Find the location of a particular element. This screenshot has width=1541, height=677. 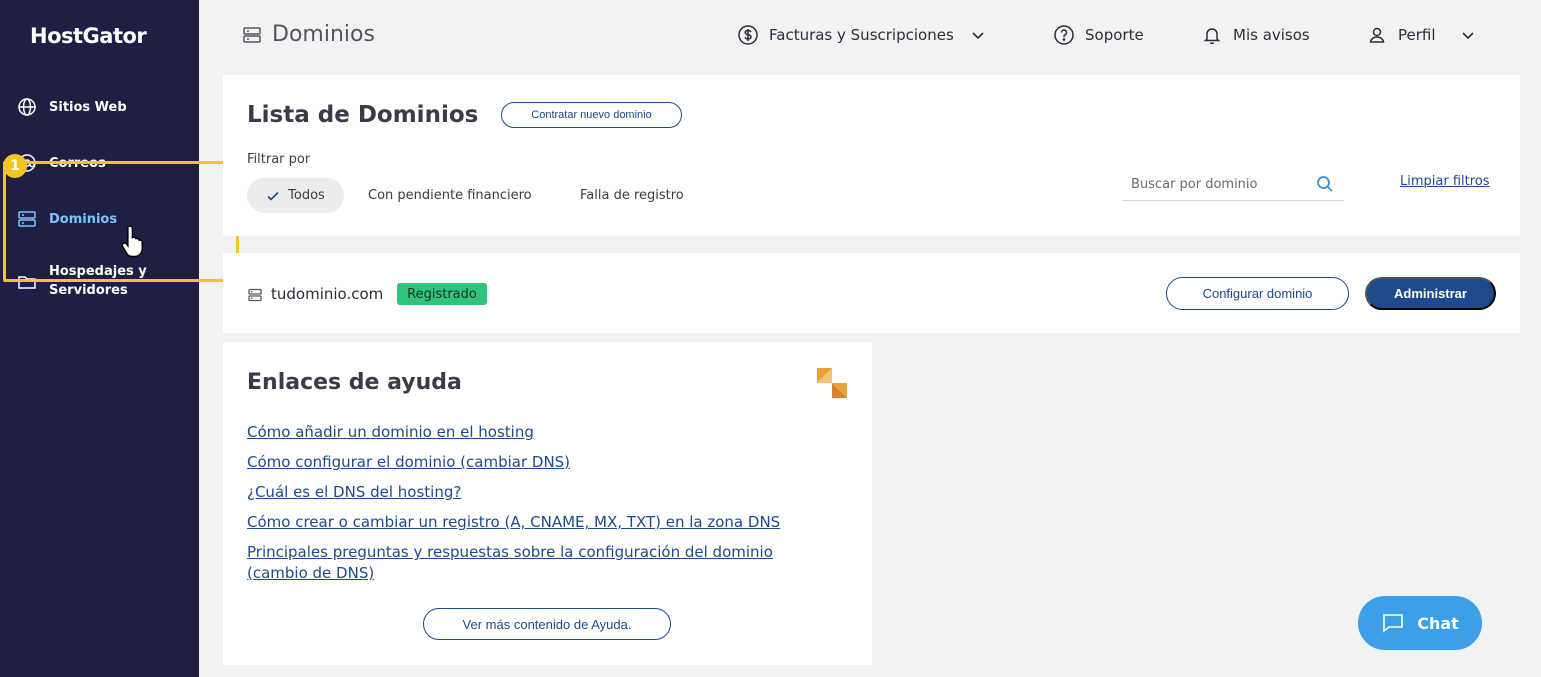

ver-mas-ayuda-button: Ver más contenido de Ayuda. is located at coordinates (547, 624).